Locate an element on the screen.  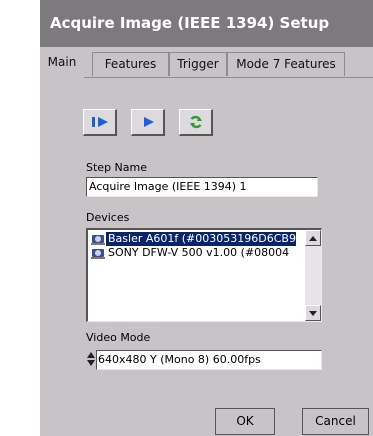
device-label: SONY DFW-V 500 v1.00 (#08004 is located at coordinates (199, 252).